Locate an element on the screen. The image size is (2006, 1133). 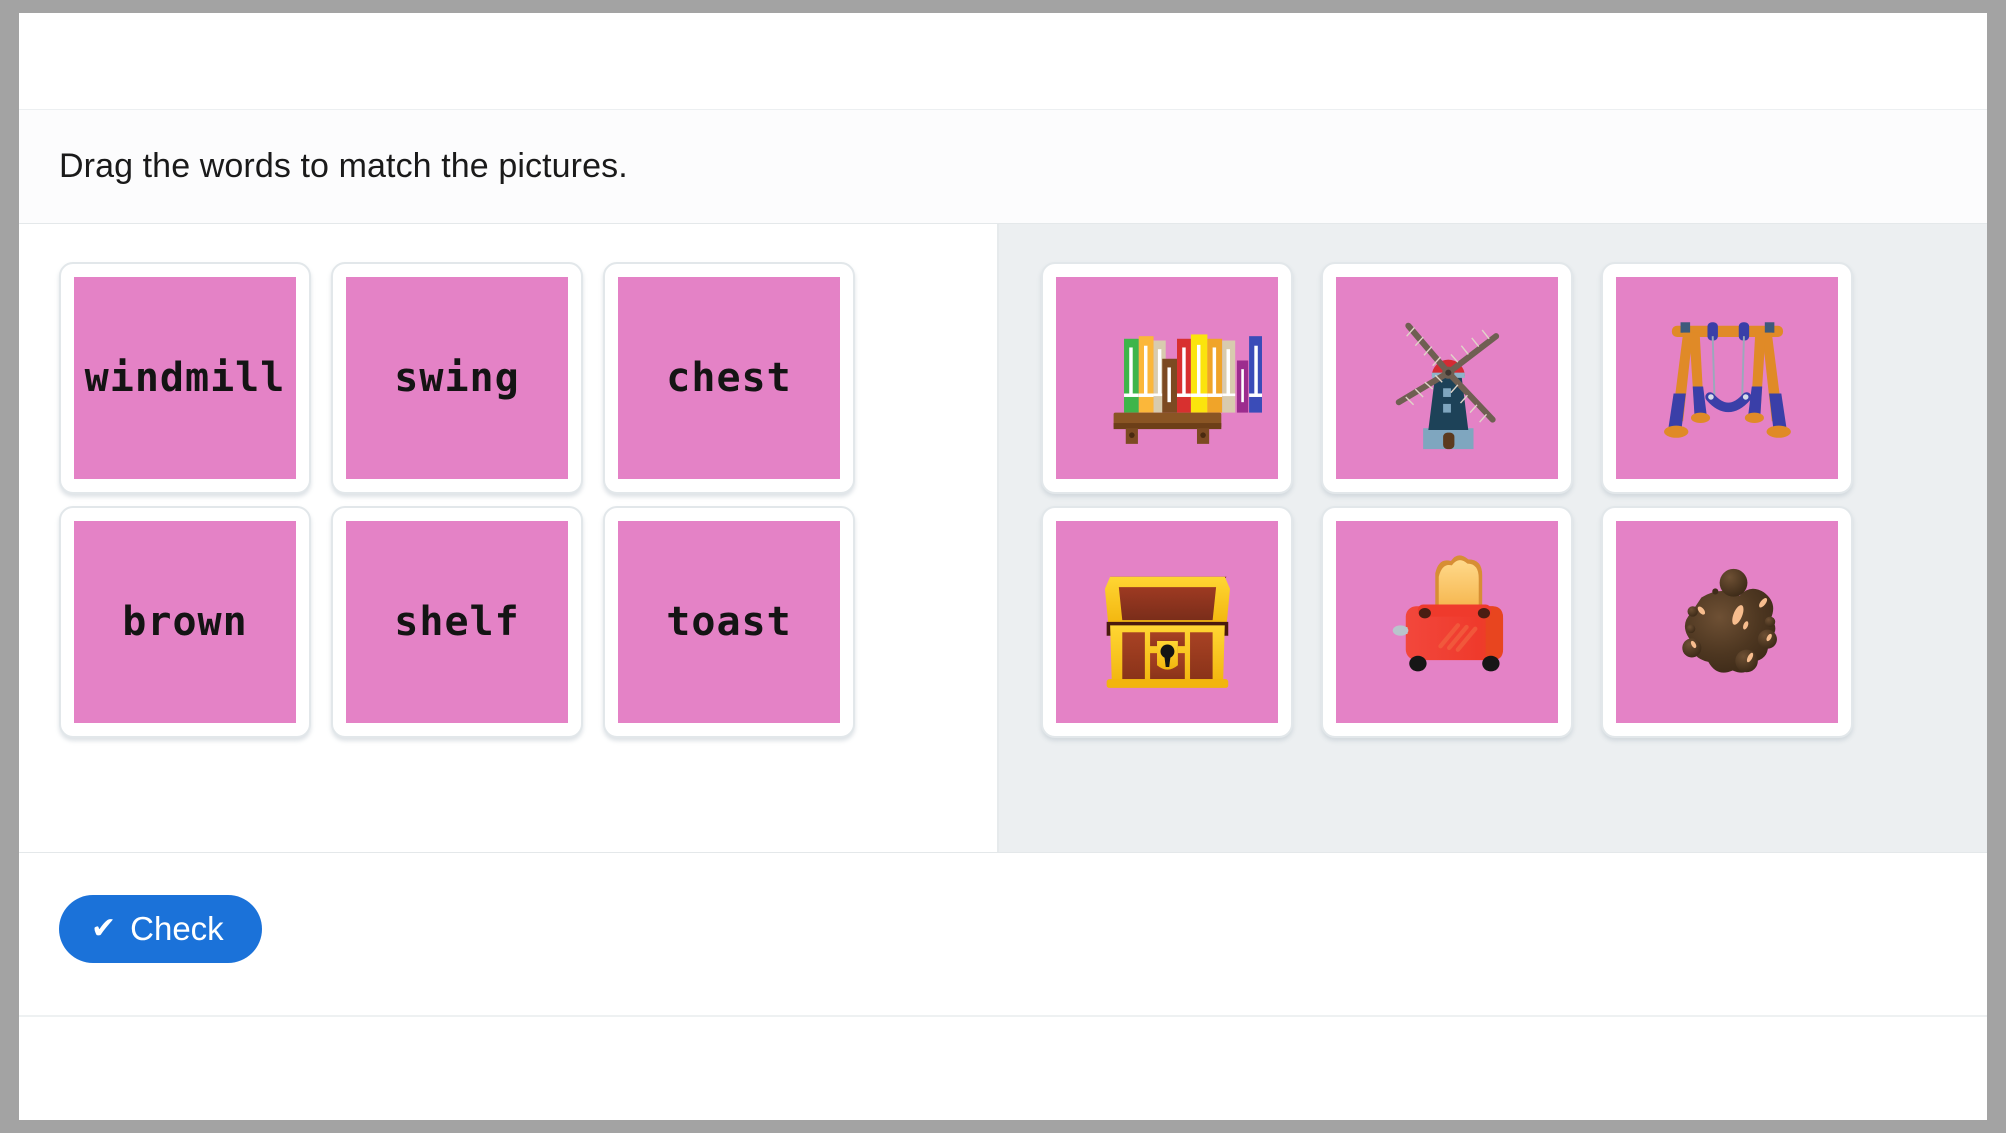
word-tile-swing: swing is located at coordinates (457, 378).